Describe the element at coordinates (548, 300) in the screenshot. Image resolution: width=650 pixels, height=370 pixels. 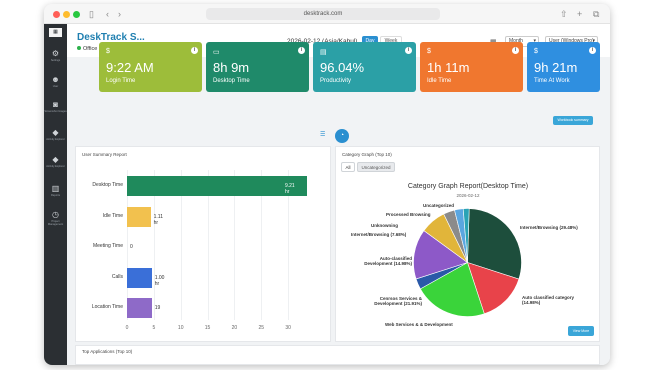
I see `pie-label-auto-classified-category: Auto classified category (14.98%)` at that location.